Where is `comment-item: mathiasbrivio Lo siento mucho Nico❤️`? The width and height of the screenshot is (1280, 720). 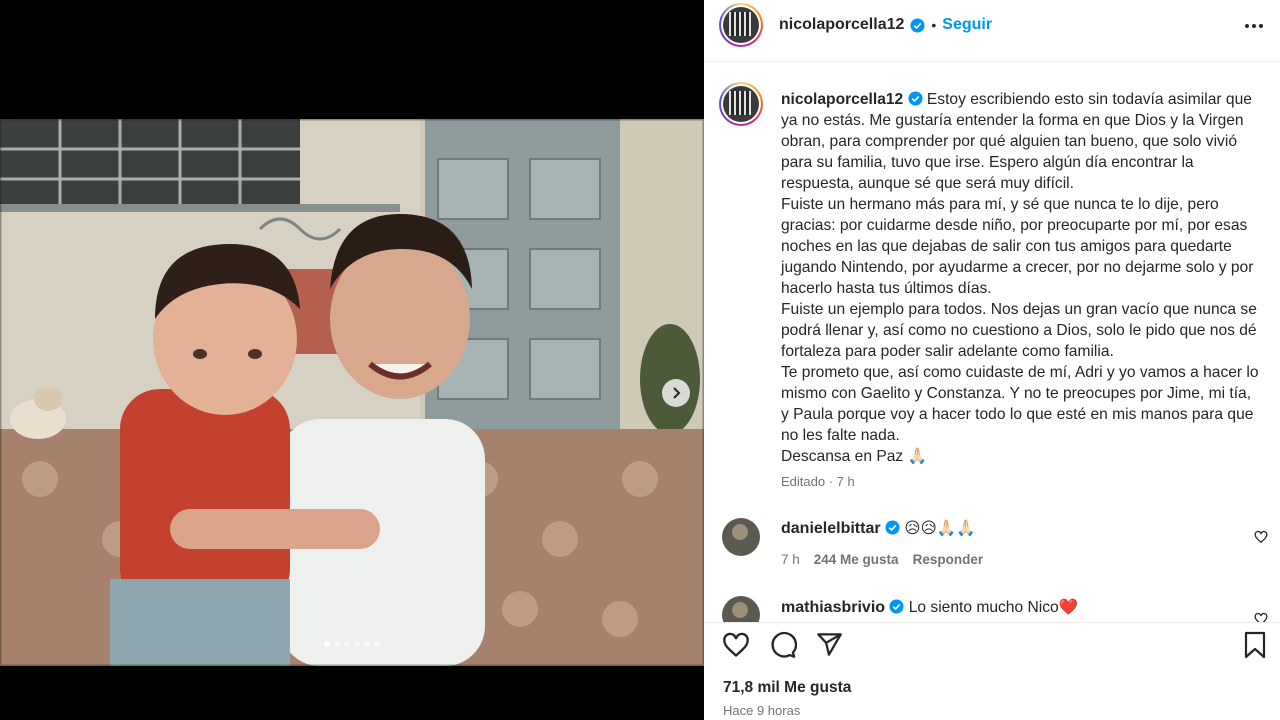 comment-item: mathiasbrivio Lo siento mucho Nico❤️ is located at coordinates (992, 607).